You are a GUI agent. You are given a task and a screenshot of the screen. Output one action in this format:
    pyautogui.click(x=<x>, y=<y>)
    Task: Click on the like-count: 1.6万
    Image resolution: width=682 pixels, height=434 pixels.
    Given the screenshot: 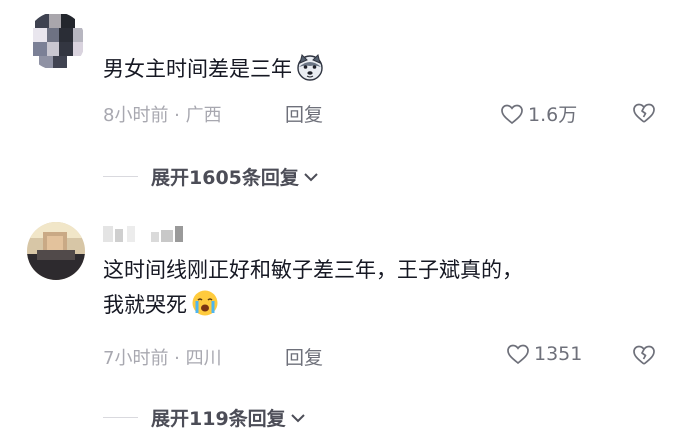 What is the action you would take?
    pyautogui.click(x=553, y=115)
    